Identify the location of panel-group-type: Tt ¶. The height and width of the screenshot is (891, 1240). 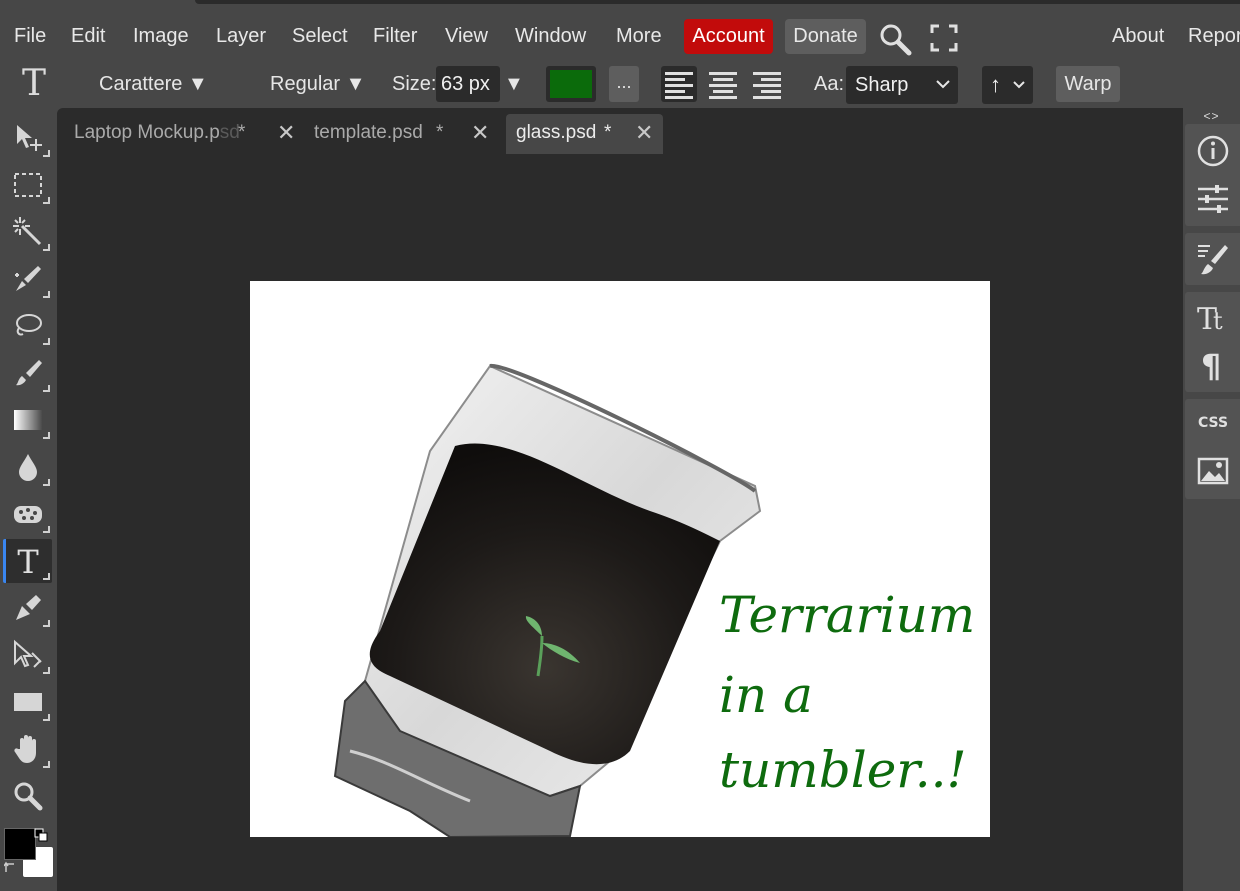
(1212, 342).